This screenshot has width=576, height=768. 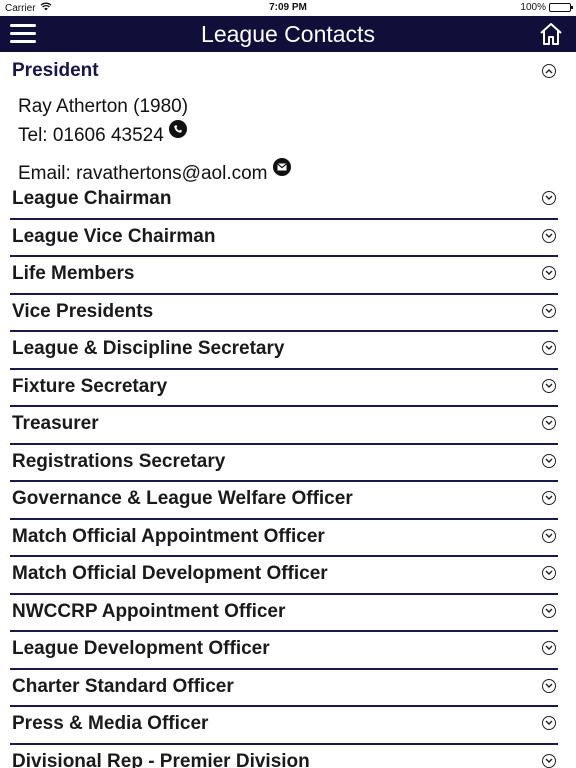 I want to click on section-label: Registrations Secretary, so click(x=119, y=461).